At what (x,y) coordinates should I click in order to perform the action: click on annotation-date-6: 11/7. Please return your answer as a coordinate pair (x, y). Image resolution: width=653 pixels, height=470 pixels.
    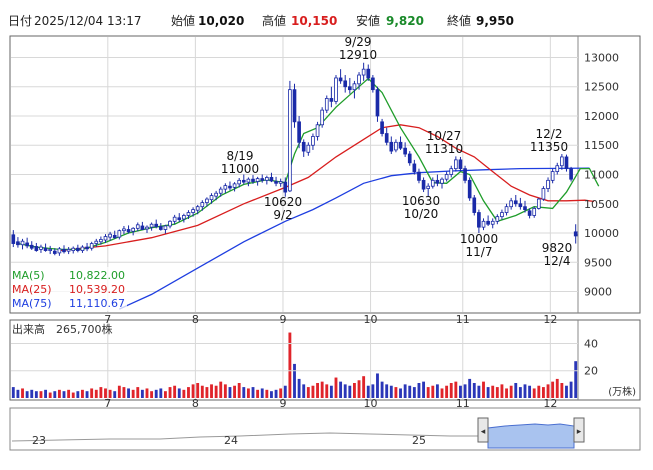
    Looking at the image, I should click on (479, 252).